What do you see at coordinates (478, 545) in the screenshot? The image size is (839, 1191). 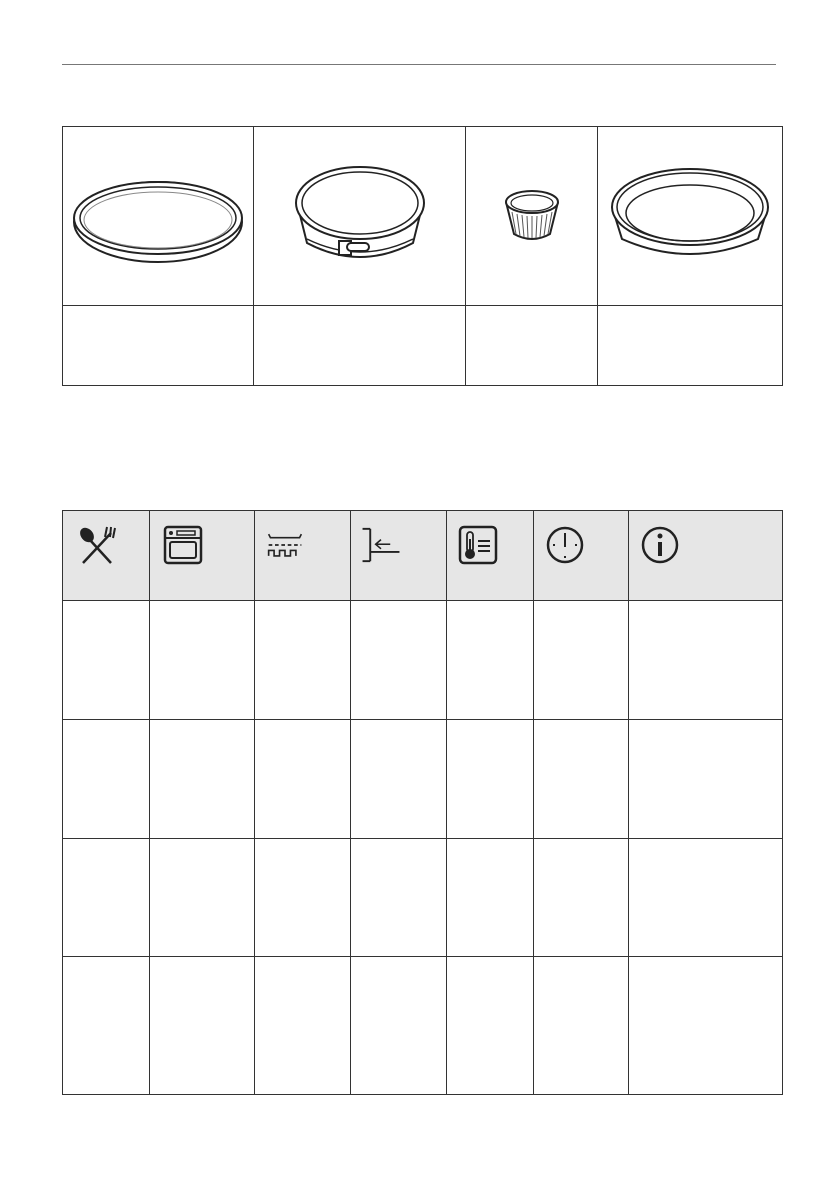 I see `temperature-icon` at bounding box center [478, 545].